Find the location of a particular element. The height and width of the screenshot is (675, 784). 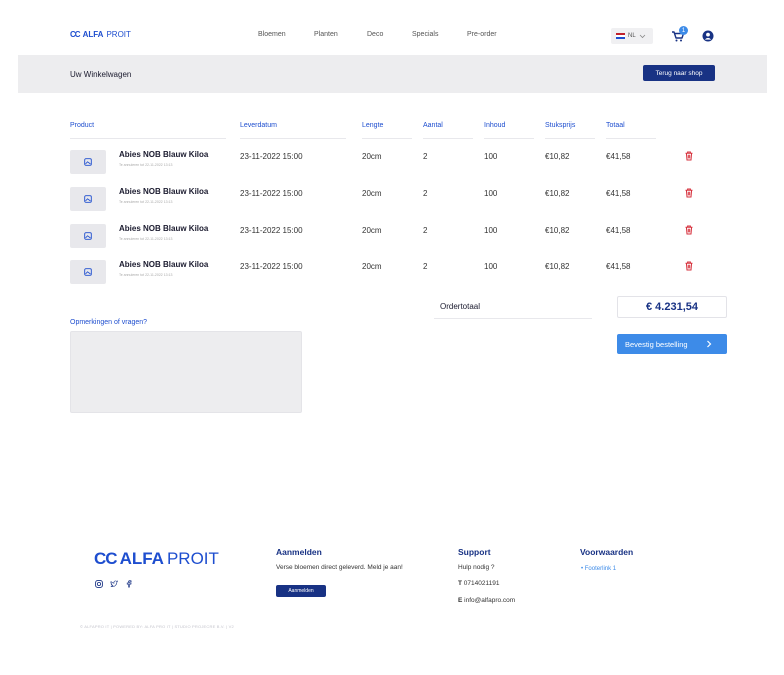

social-links is located at coordinates (114, 584).